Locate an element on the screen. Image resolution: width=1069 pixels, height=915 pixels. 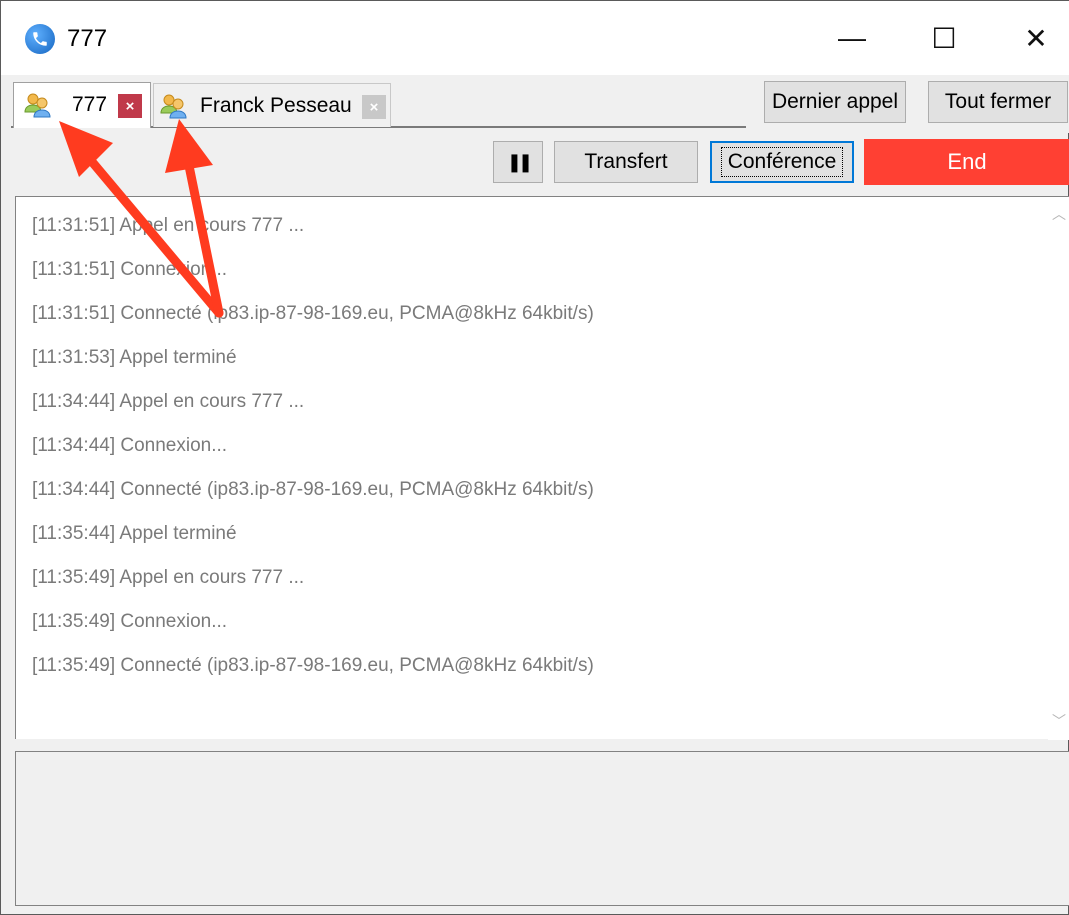
tab-label: Franck Pesseau is located at coordinates (276, 105).